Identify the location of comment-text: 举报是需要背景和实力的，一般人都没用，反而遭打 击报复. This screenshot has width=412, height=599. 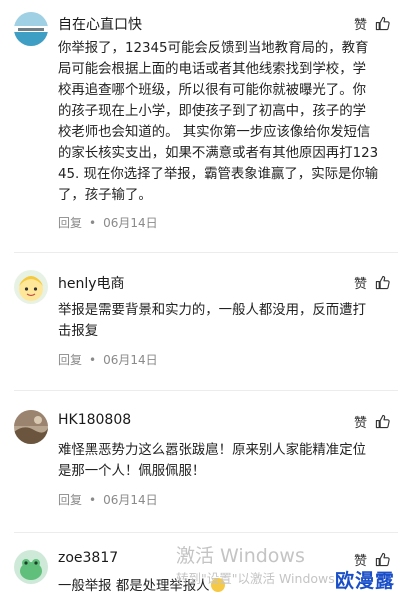
(226, 321).